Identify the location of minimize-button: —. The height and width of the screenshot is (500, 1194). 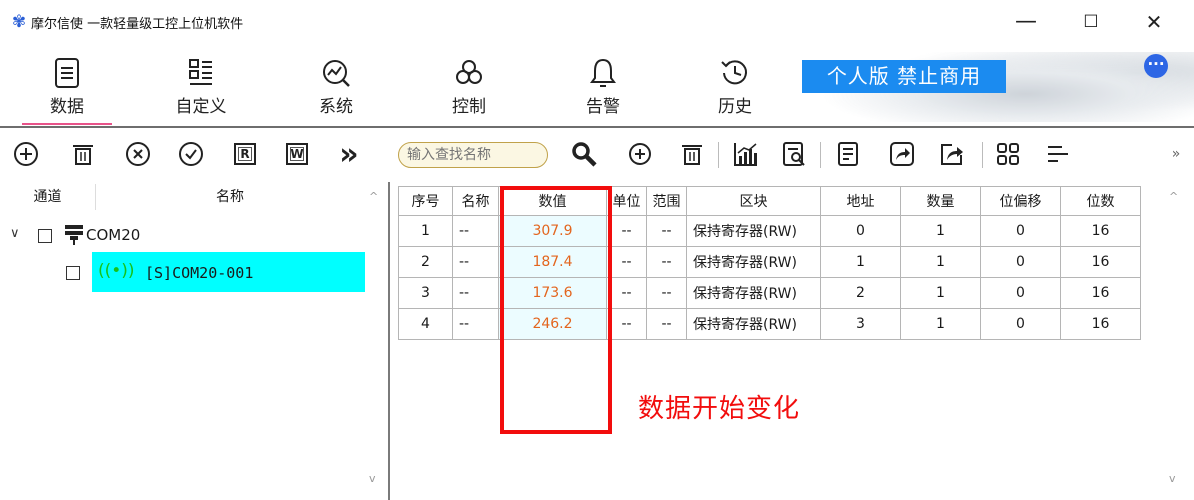
(1026, 22).